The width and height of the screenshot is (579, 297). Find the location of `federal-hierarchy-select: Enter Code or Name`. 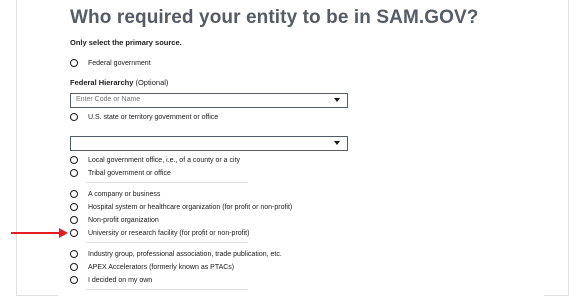

federal-hierarchy-select: Enter Code or Name is located at coordinates (209, 100).